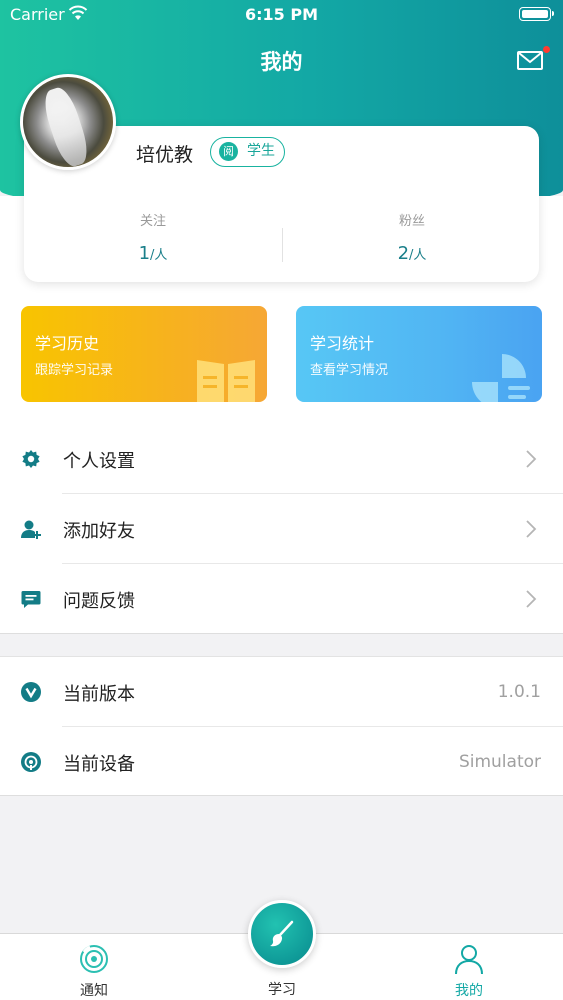 This screenshot has height=1000, width=563. What do you see at coordinates (144, 253) in the screenshot?
I see `following-value: 1` at bounding box center [144, 253].